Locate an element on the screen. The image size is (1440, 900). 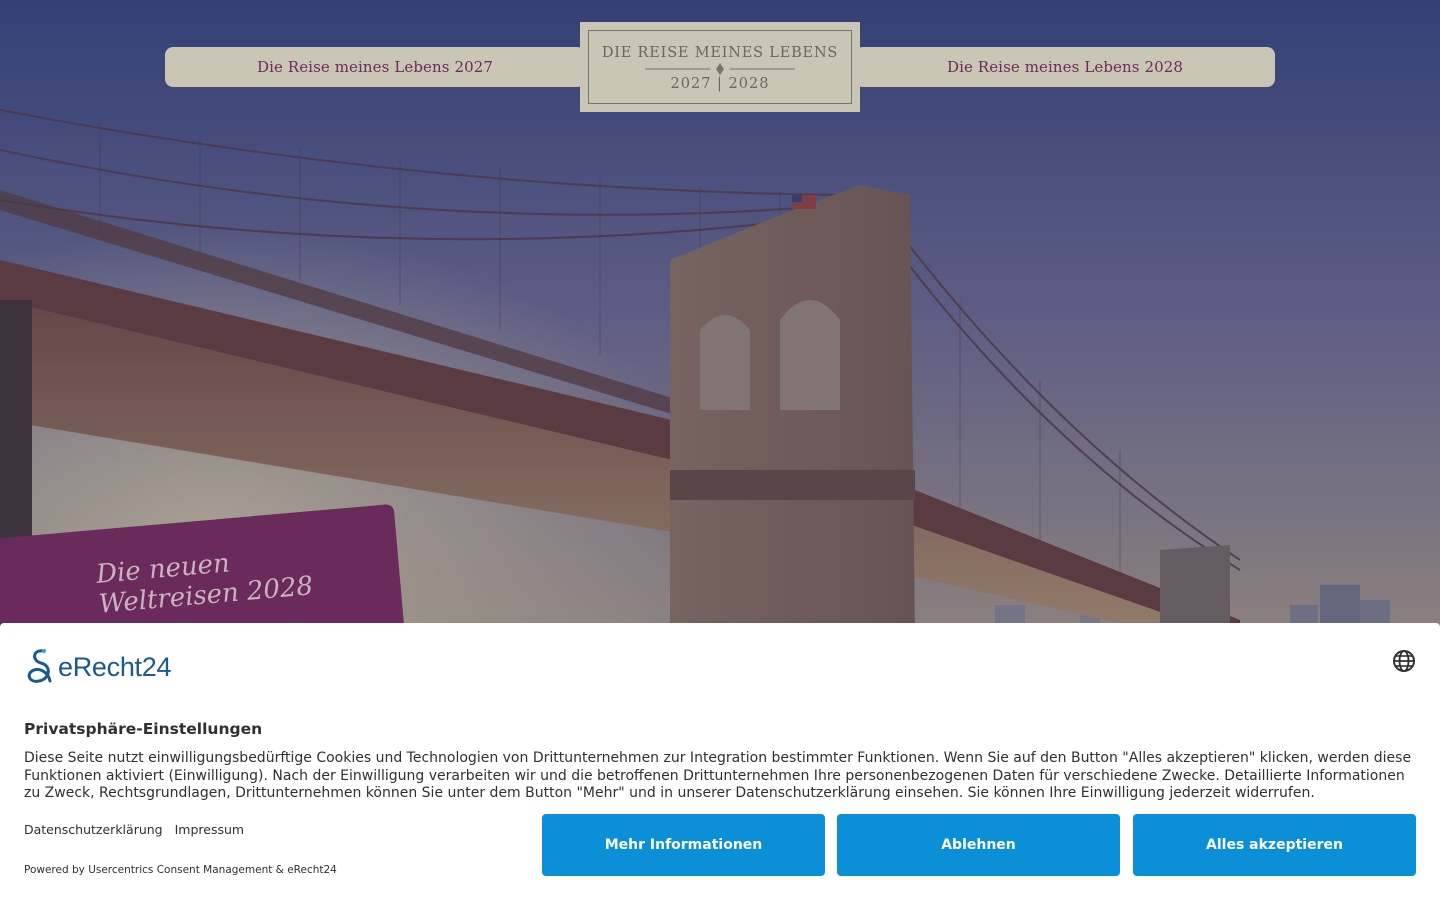
logo-years: 2027 | 2028 is located at coordinates (720, 83).